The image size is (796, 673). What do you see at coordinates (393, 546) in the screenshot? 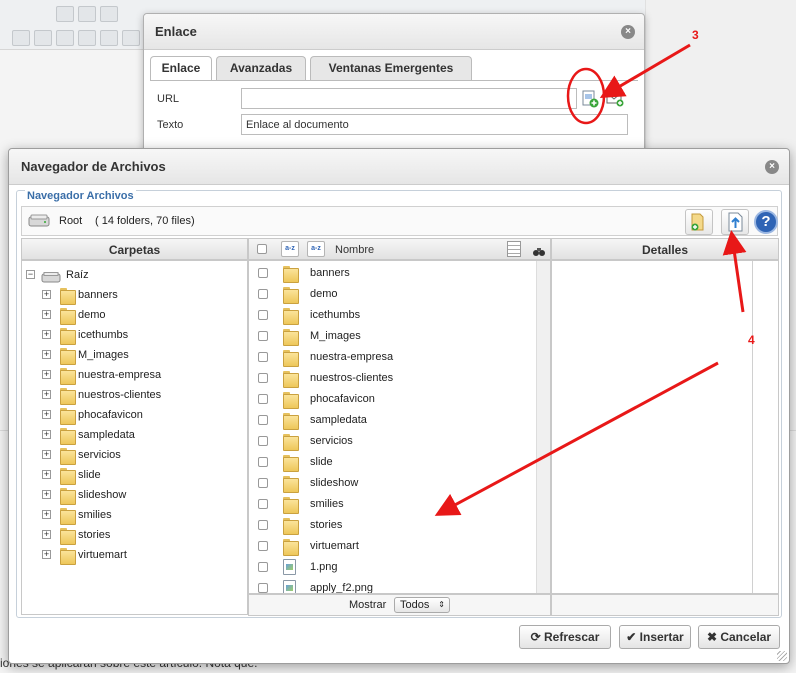
I see `file-list-item: virtuemart` at bounding box center [393, 546].